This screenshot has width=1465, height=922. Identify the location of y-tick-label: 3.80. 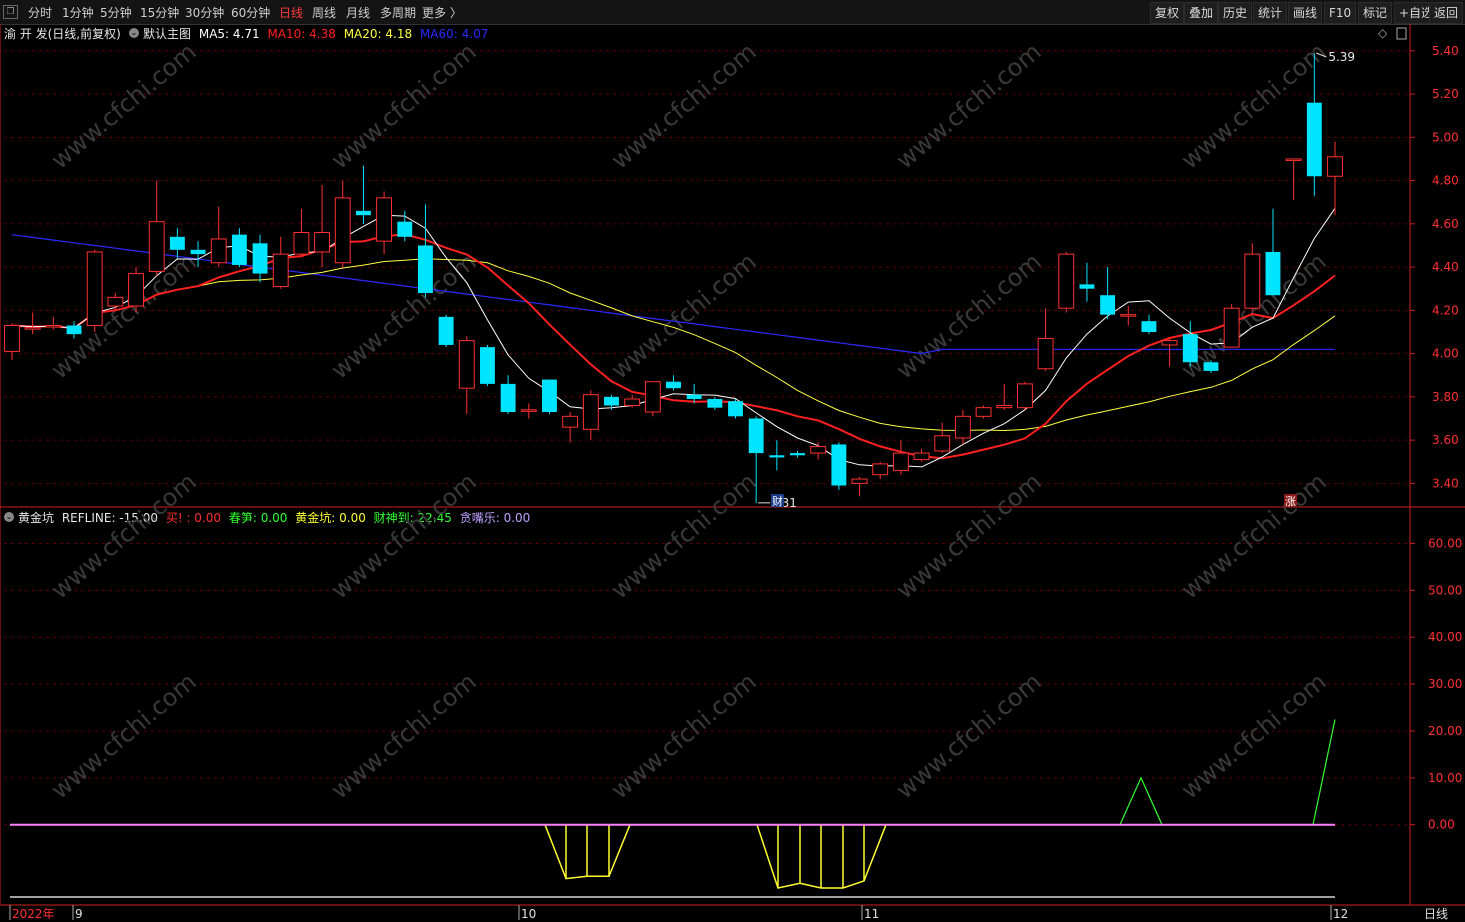
(1445, 397).